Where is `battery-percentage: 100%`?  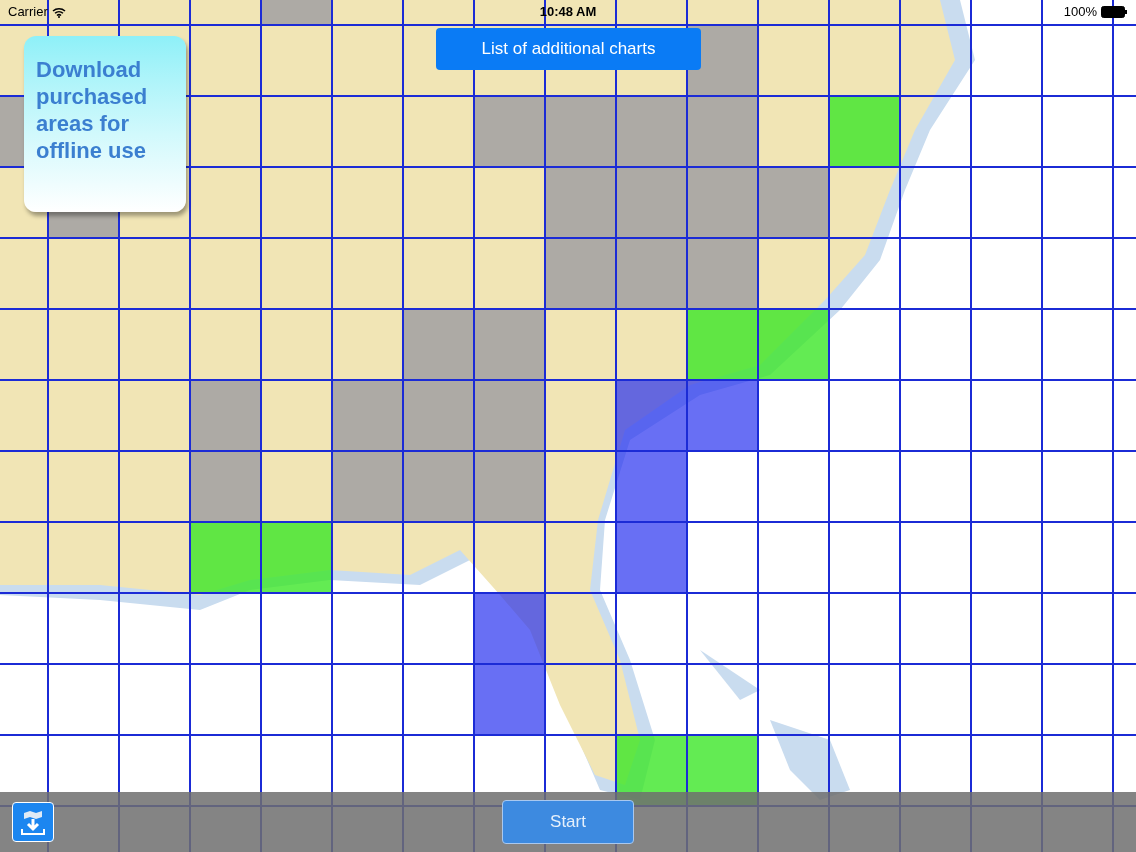
battery-percentage: 100% is located at coordinates (1080, 12).